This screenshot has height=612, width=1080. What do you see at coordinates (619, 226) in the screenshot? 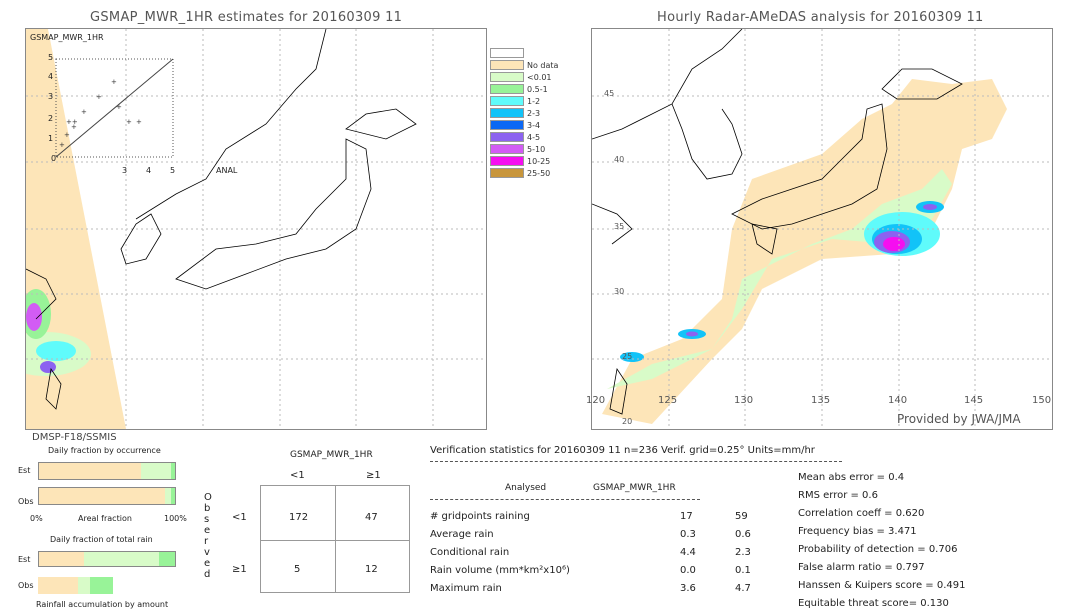
I see `lat-tick: 35` at bounding box center [619, 226].